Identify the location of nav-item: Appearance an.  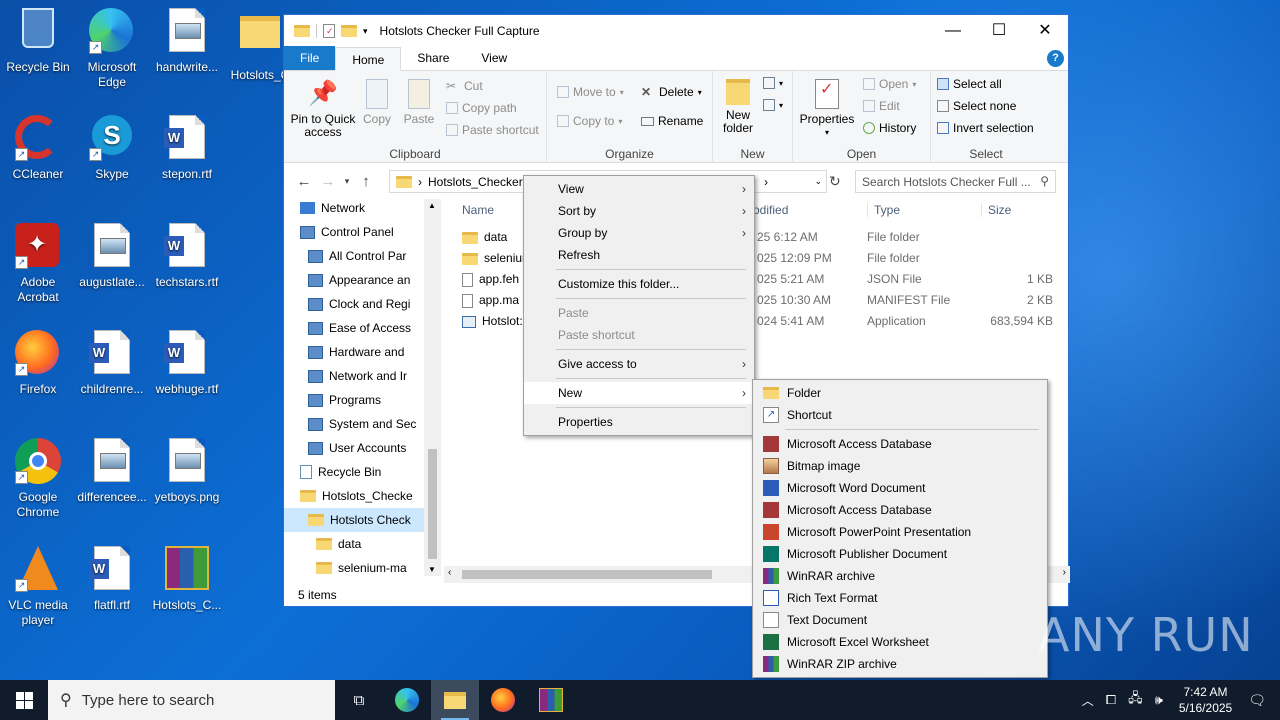
(354, 280).